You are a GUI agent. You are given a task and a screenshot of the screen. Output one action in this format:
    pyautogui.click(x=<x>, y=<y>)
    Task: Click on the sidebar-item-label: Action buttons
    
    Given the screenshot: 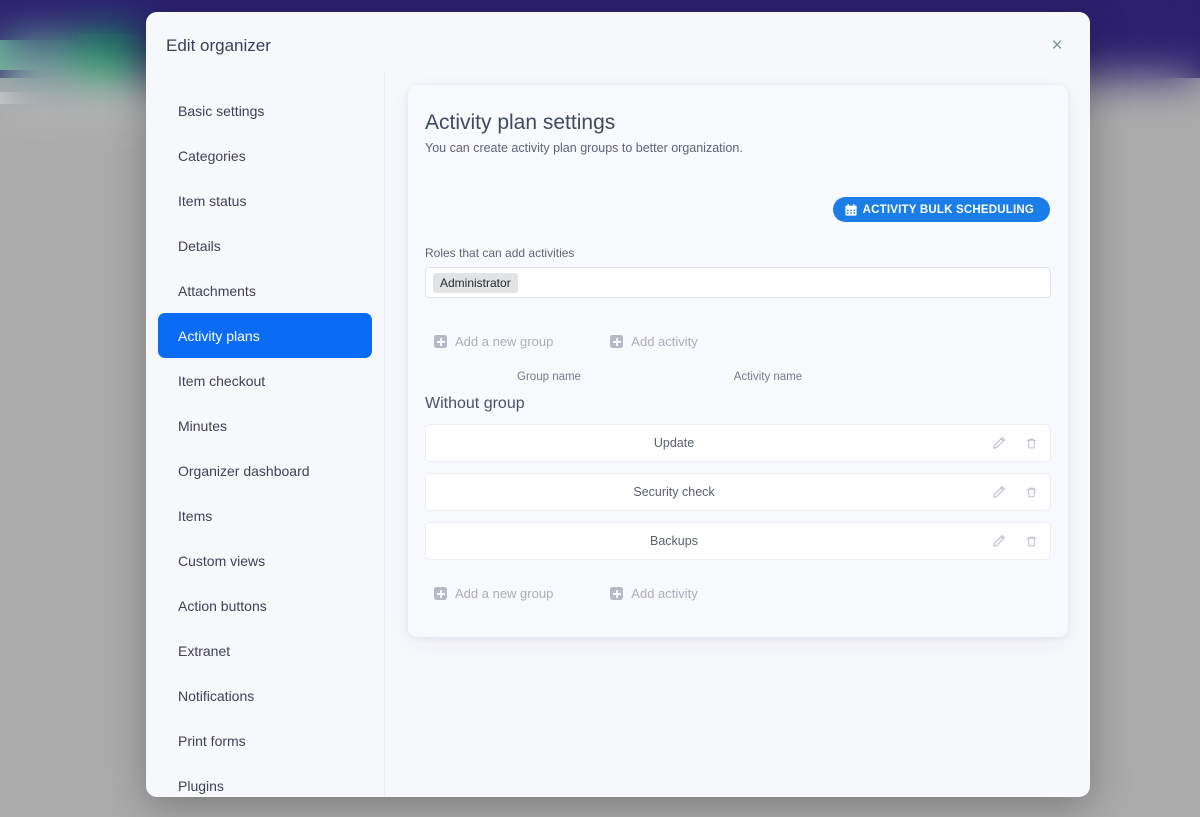 What is the action you would take?
    pyautogui.click(x=222, y=605)
    